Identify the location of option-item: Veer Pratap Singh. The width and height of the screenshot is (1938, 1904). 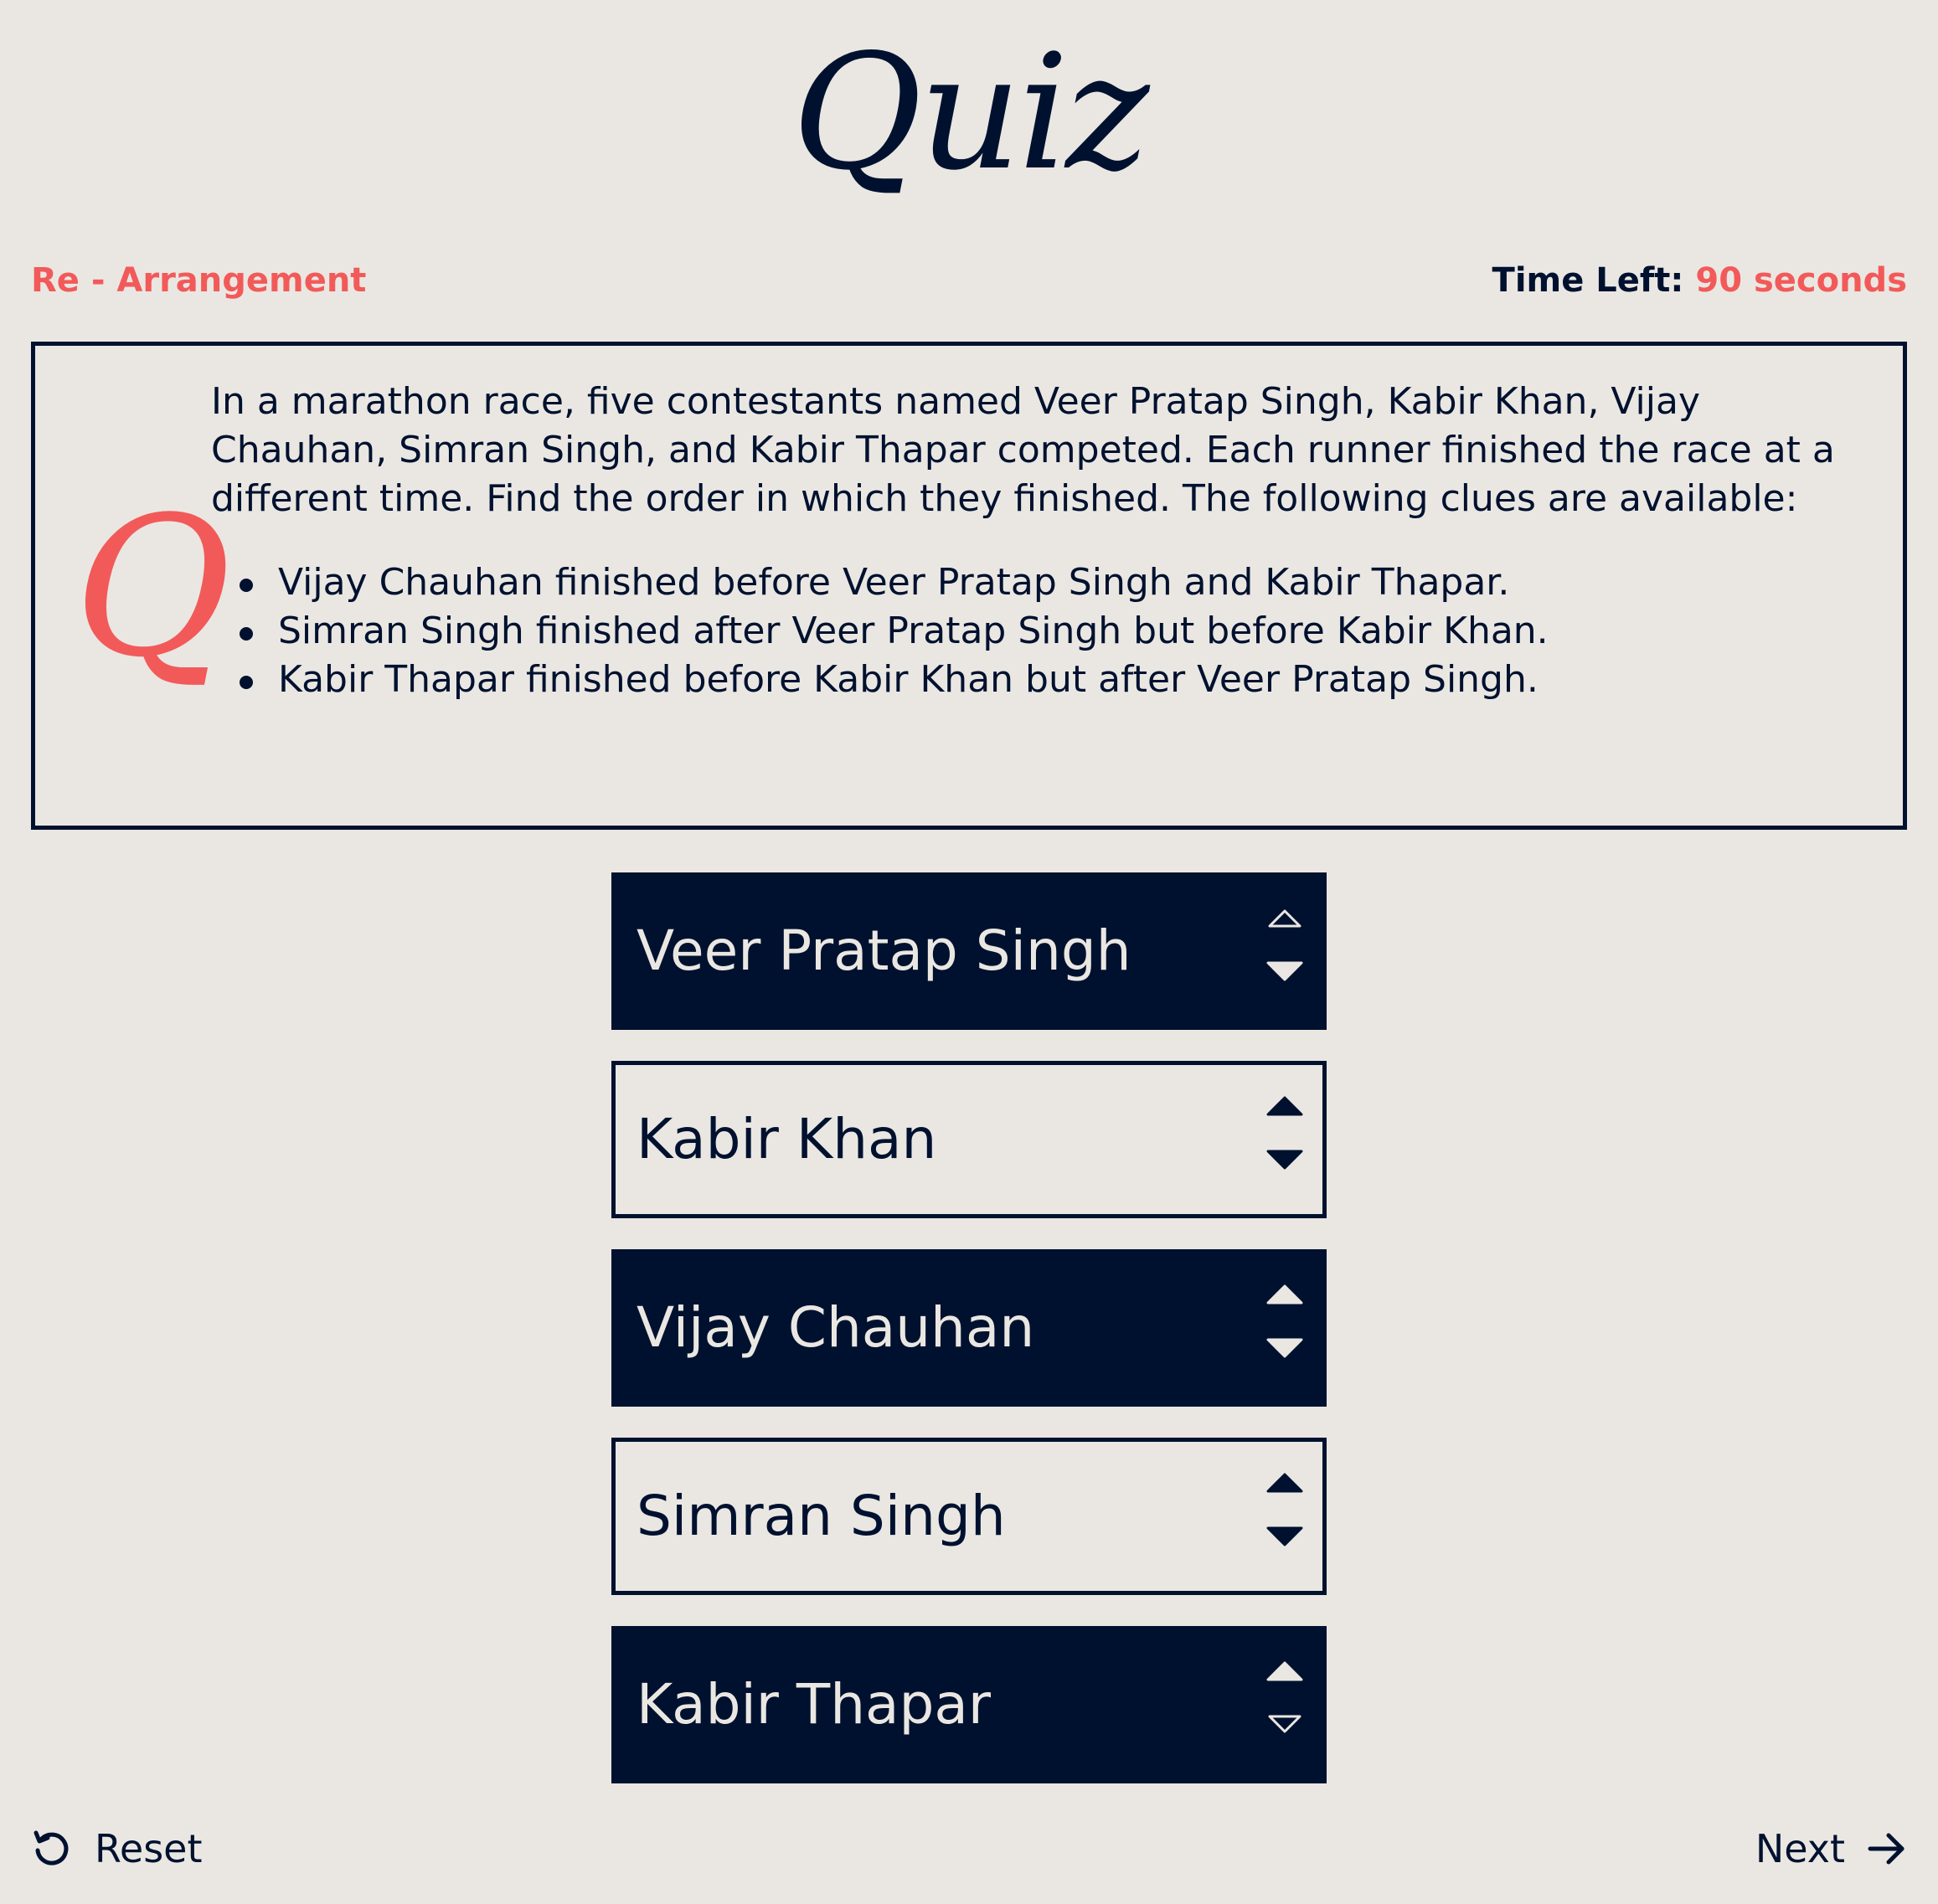
(969, 951).